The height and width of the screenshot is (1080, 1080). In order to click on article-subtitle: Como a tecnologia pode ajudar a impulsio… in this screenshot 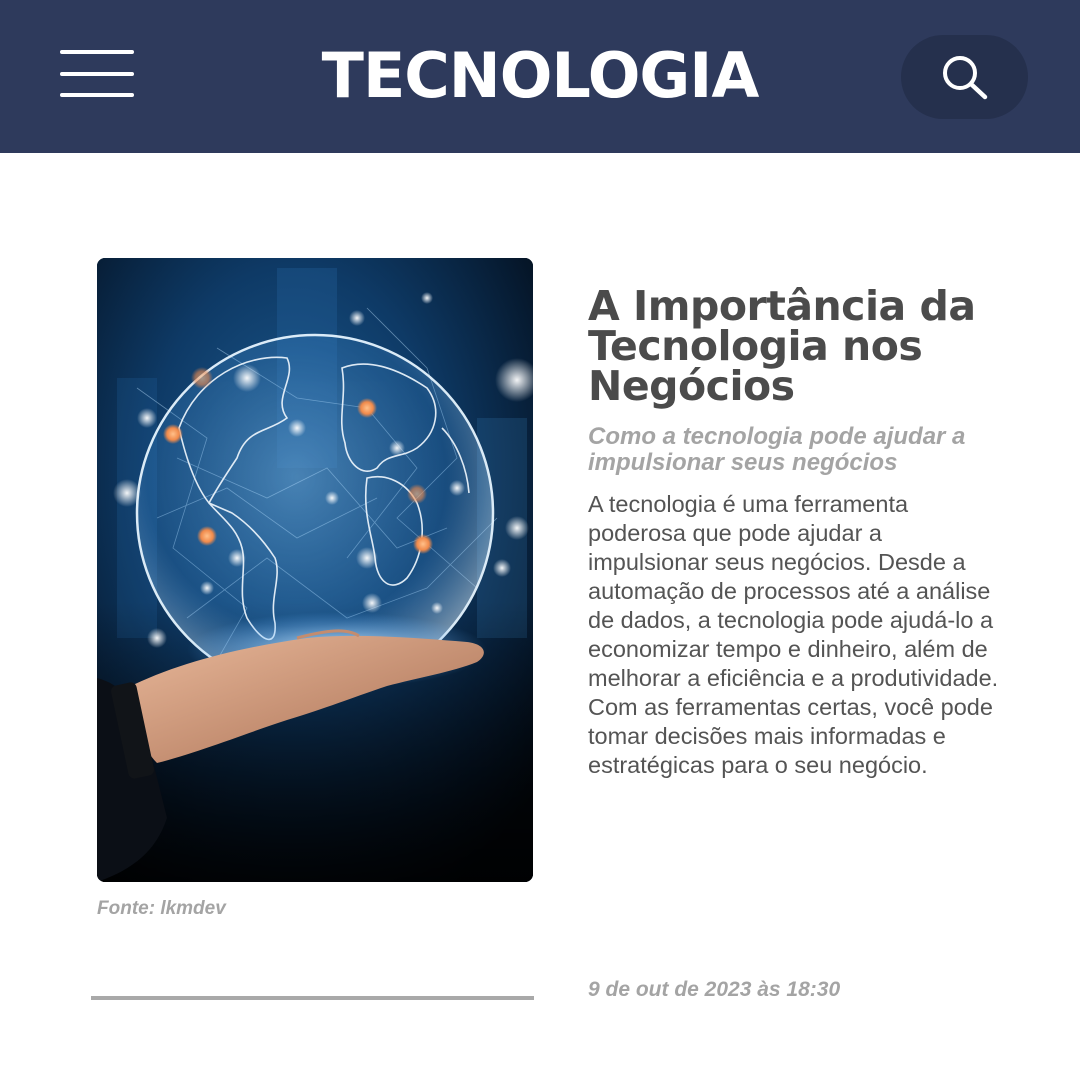, I will do `click(777, 449)`.